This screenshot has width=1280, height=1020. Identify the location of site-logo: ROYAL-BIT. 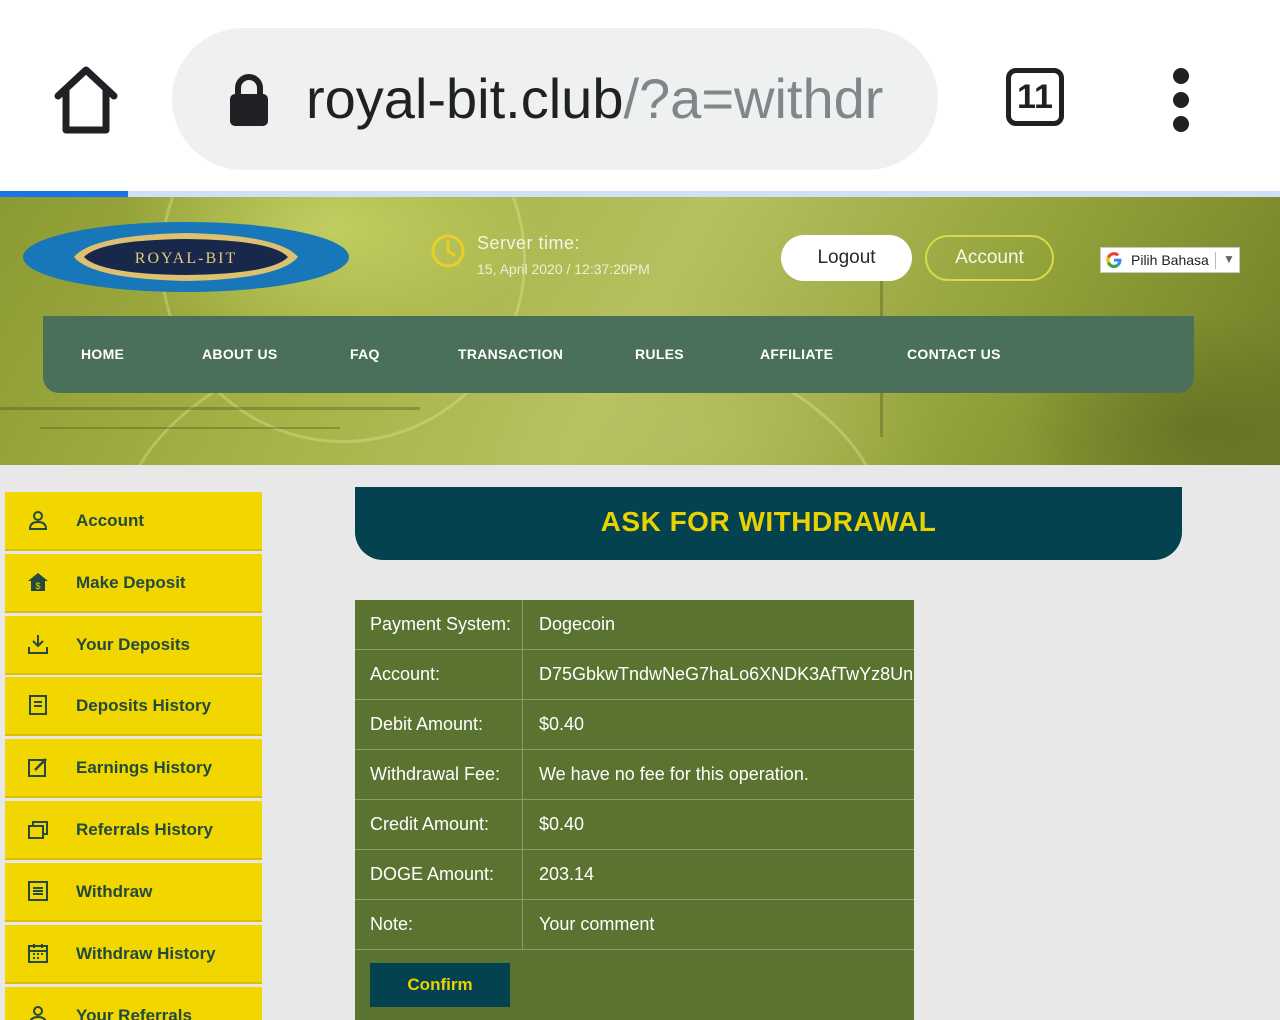
(186, 257).